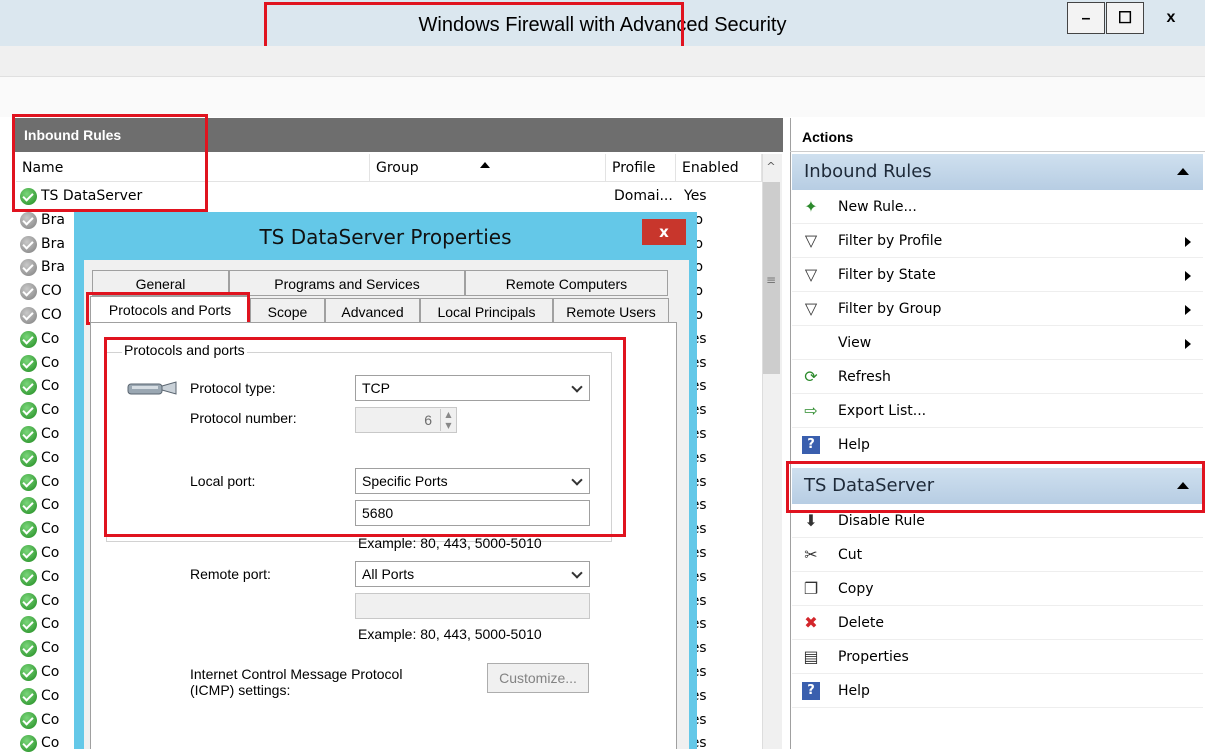  What do you see at coordinates (448, 420) in the screenshot?
I see `number-stepper: ▲ ▼` at bounding box center [448, 420].